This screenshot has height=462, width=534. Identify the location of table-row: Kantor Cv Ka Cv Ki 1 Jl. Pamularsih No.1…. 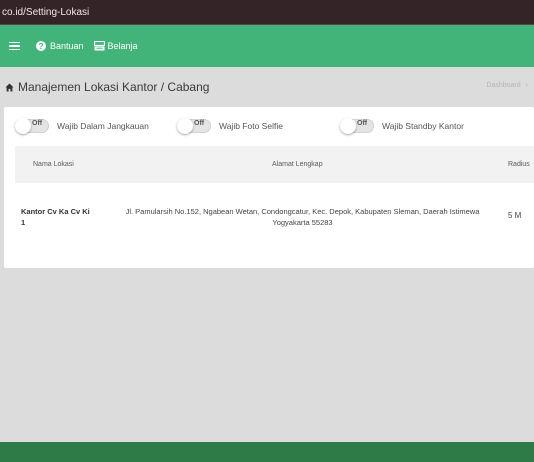
(274, 216).